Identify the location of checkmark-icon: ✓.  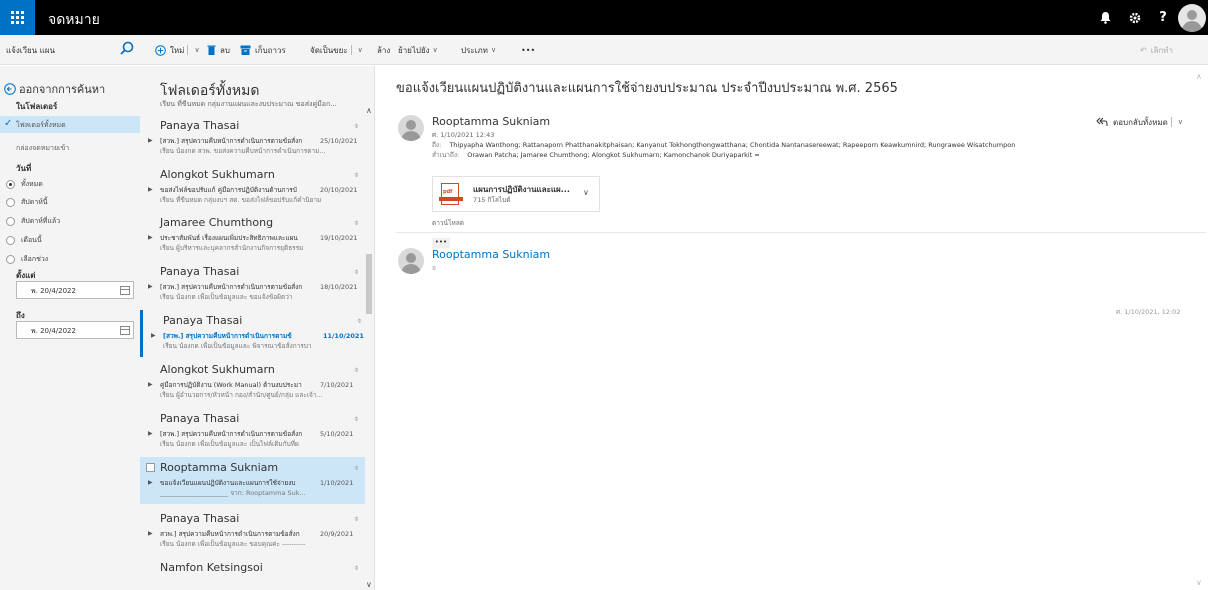
(8, 123).